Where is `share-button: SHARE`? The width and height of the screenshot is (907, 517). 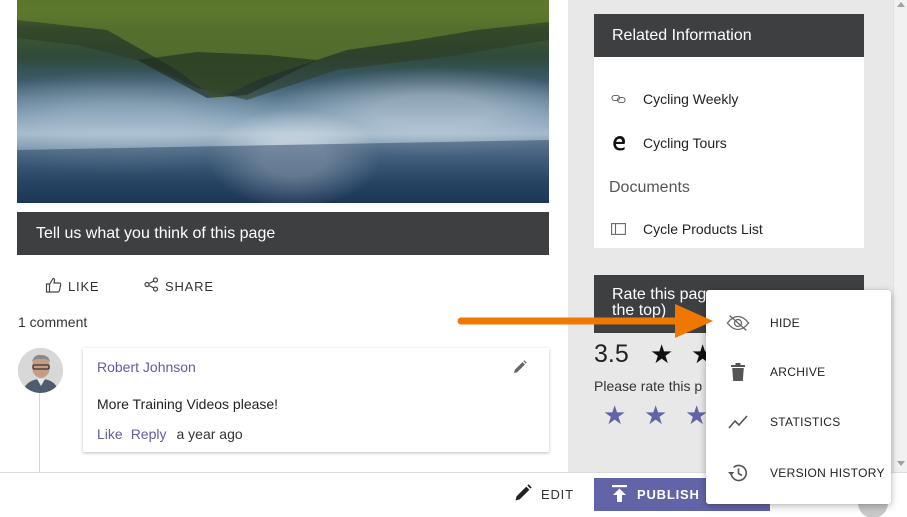
share-button: SHARE is located at coordinates (179, 286).